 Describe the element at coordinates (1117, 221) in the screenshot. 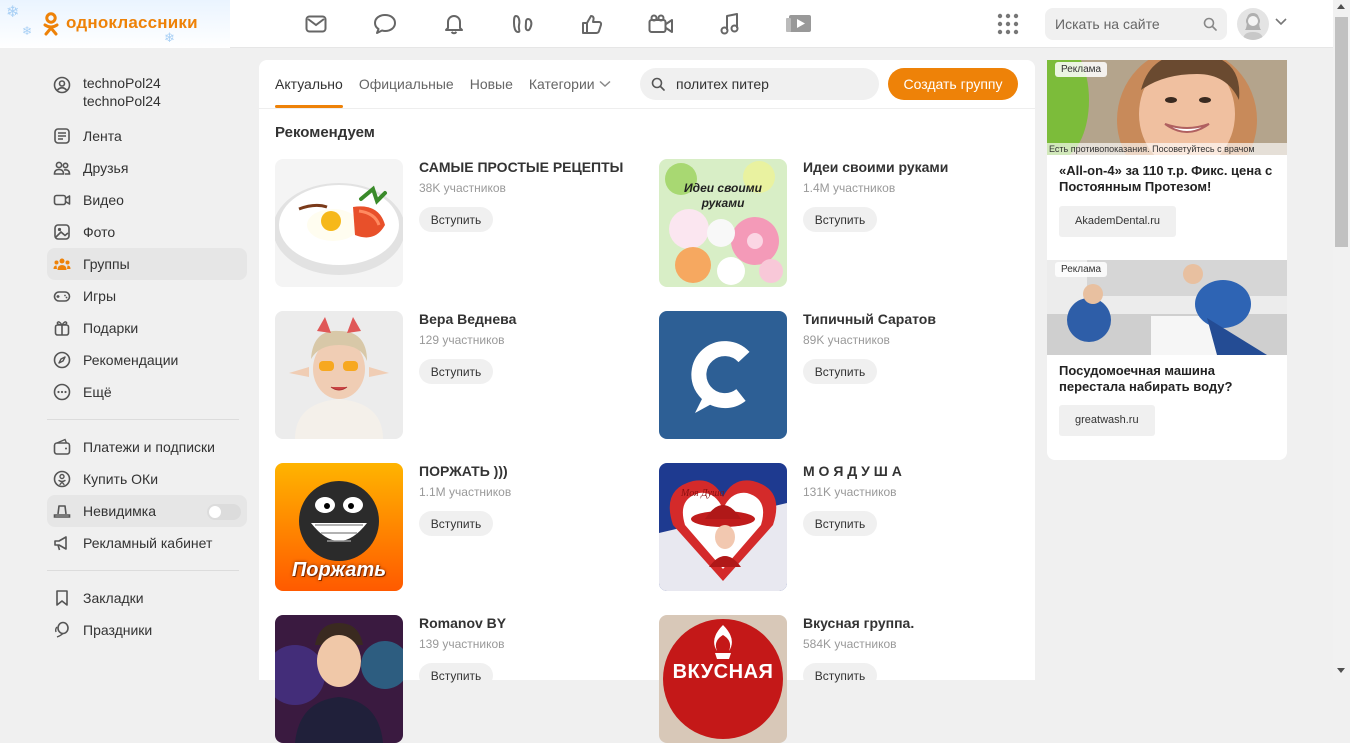

I see `ad-link-button: AkademDental.ru` at that location.